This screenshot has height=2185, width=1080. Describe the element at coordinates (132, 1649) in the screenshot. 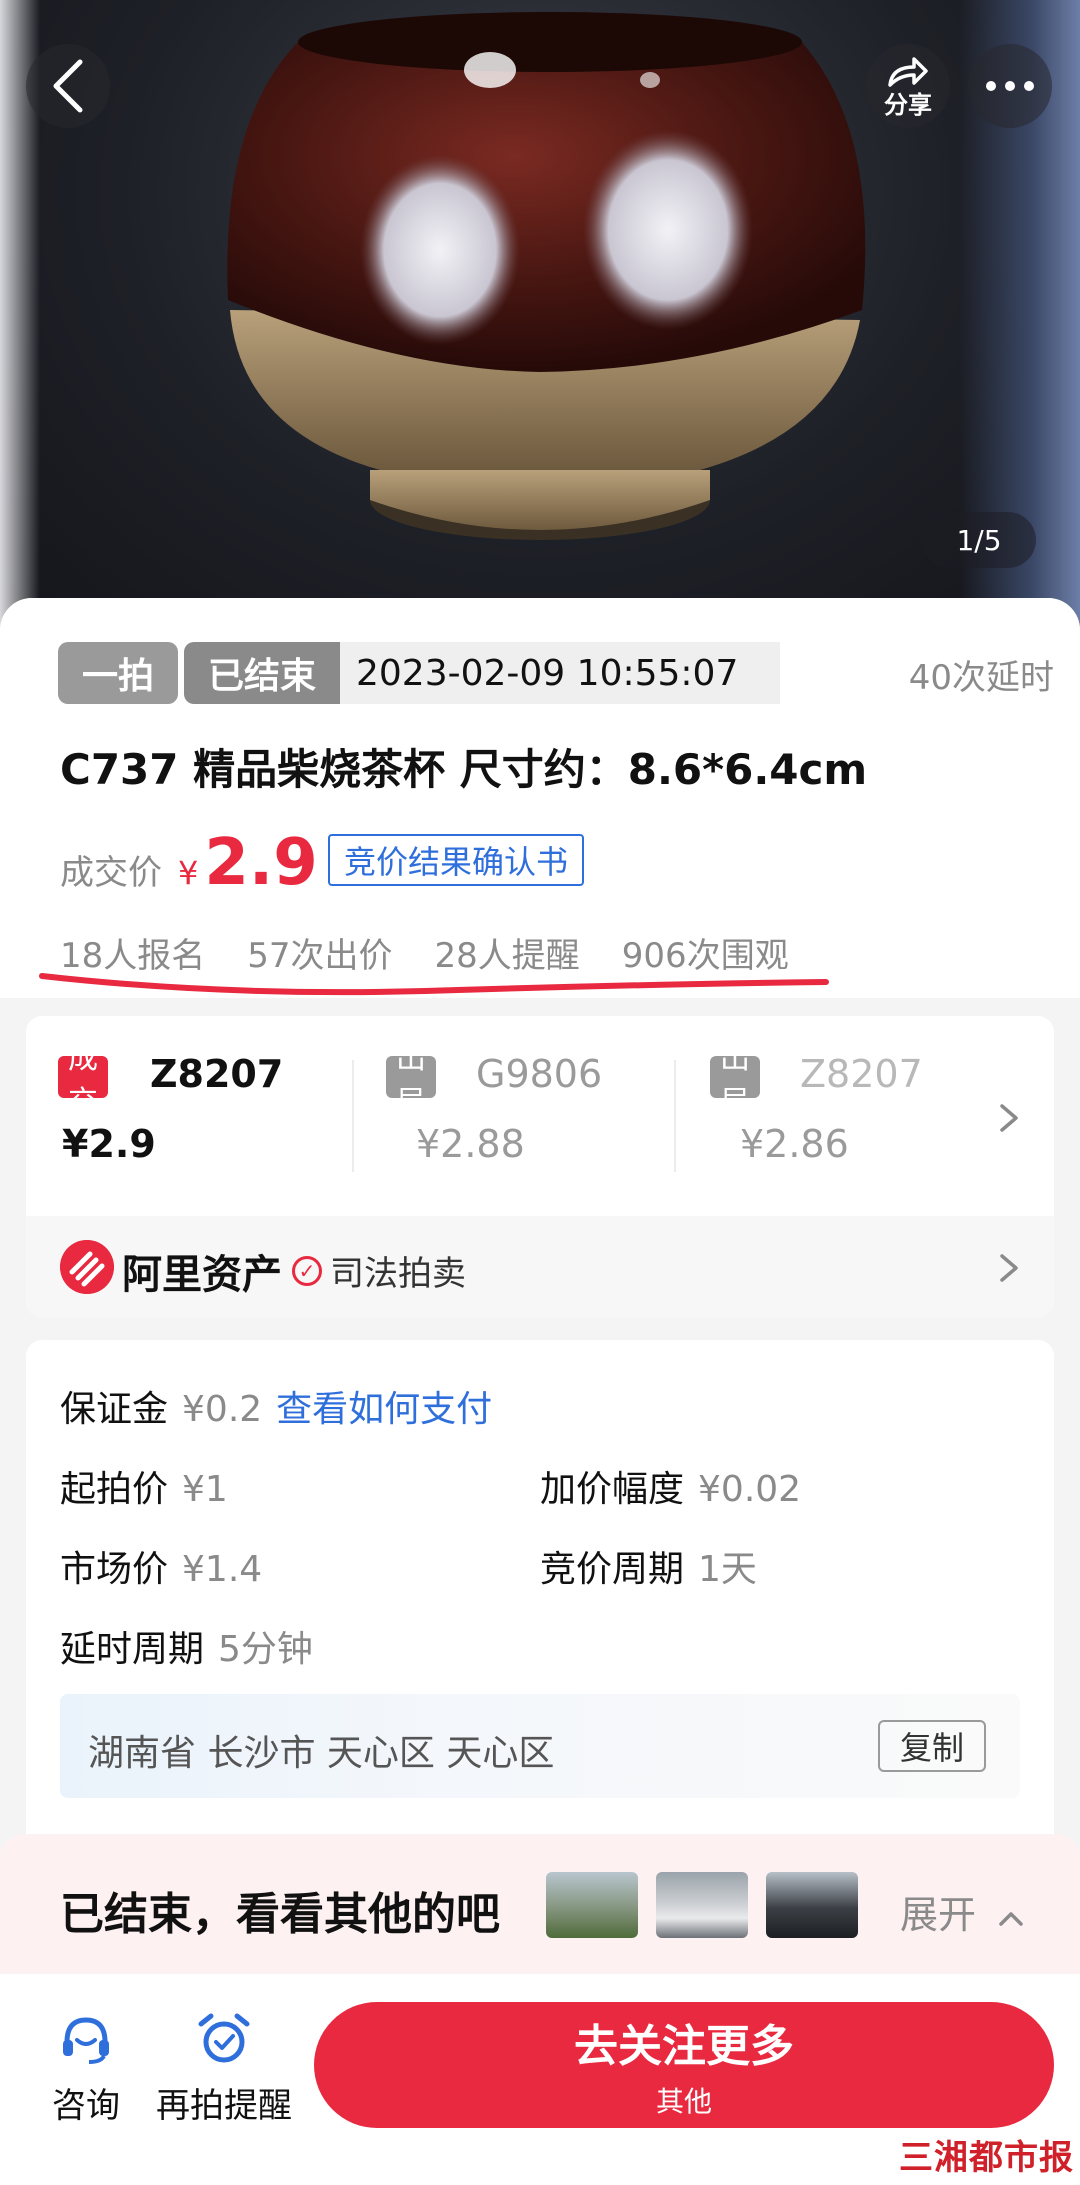

I see `delay-period-label: 延时周期` at that location.